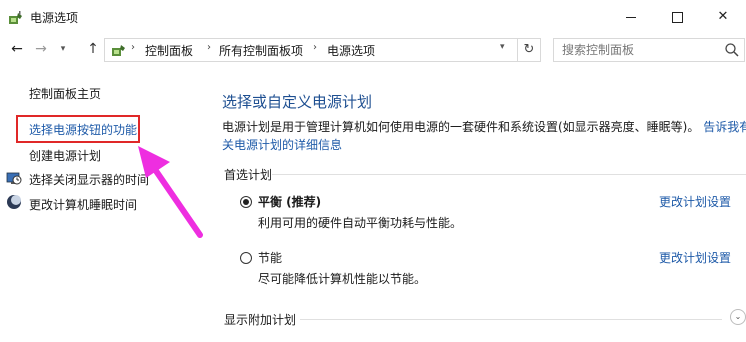 The height and width of the screenshot is (342, 746). What do you see at coordinates (54, 18) in the screenshot?
I see `window-title: 电源选项` at bounding box center [54, 18].